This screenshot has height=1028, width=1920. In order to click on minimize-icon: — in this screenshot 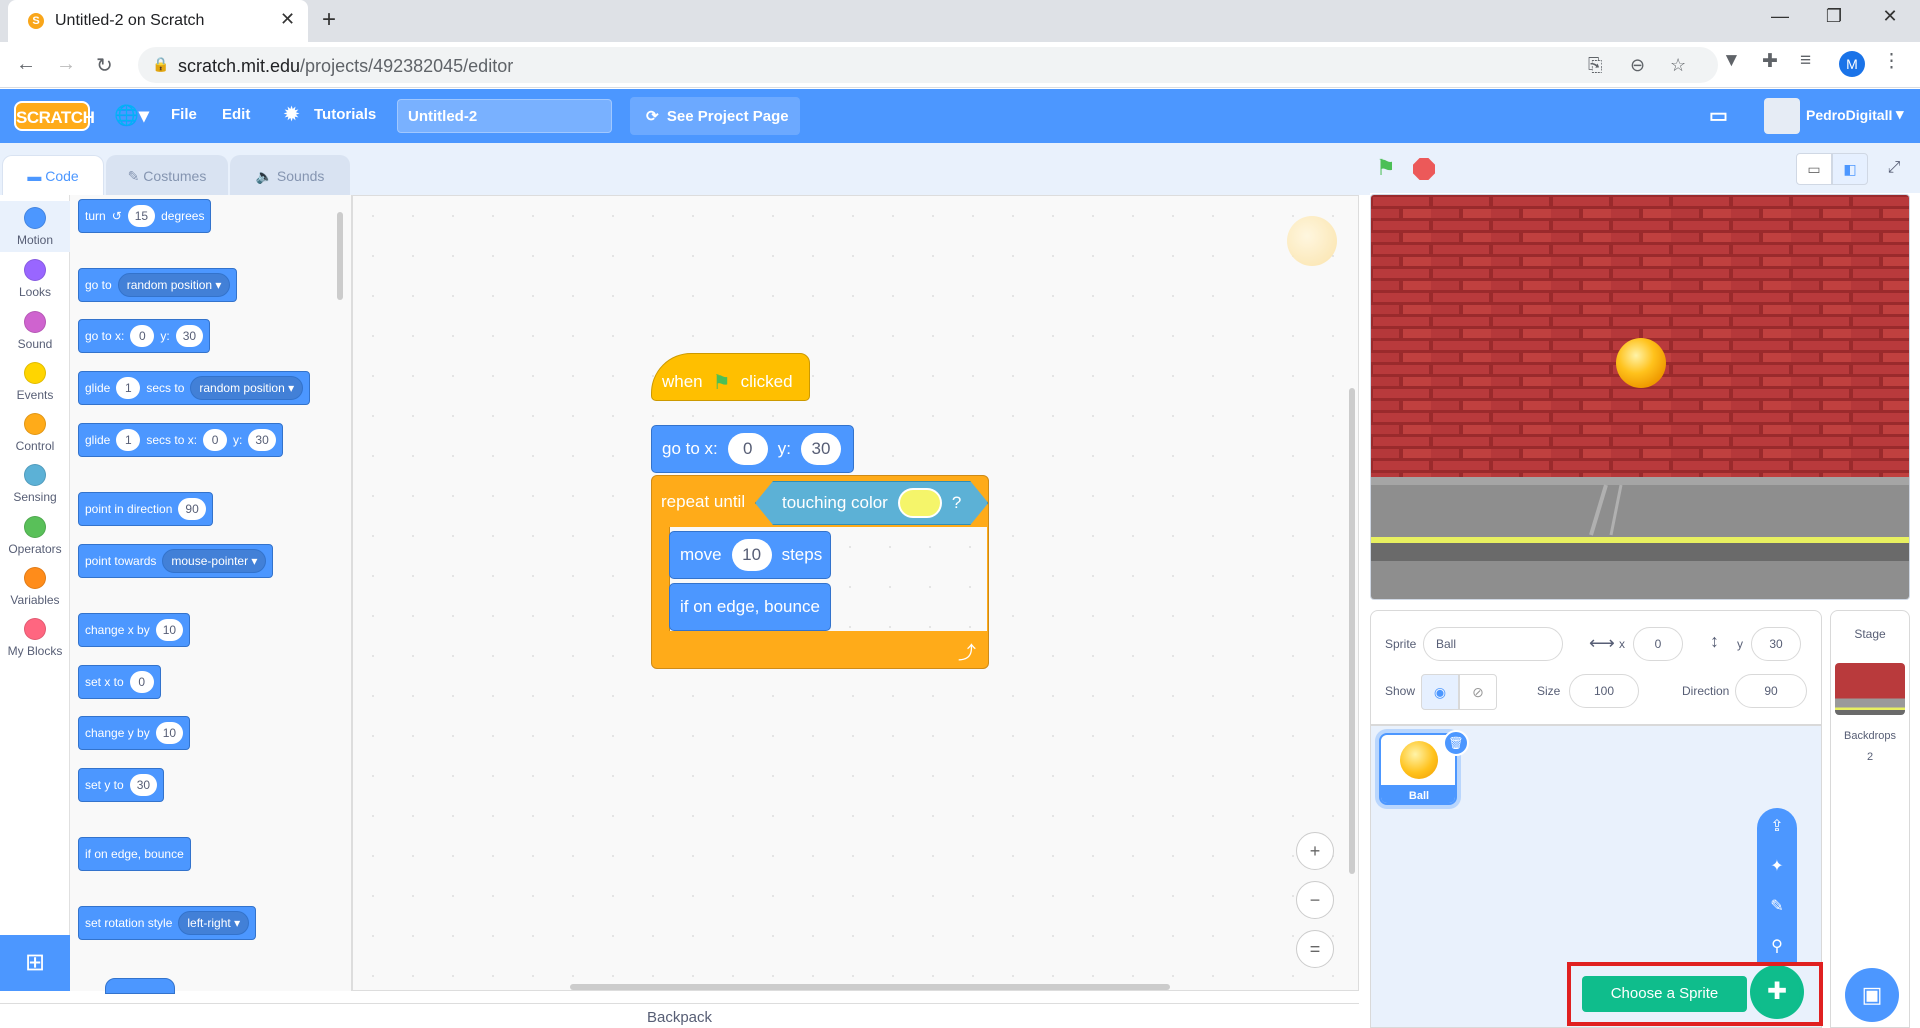, I will do `click(1780, 16)`.